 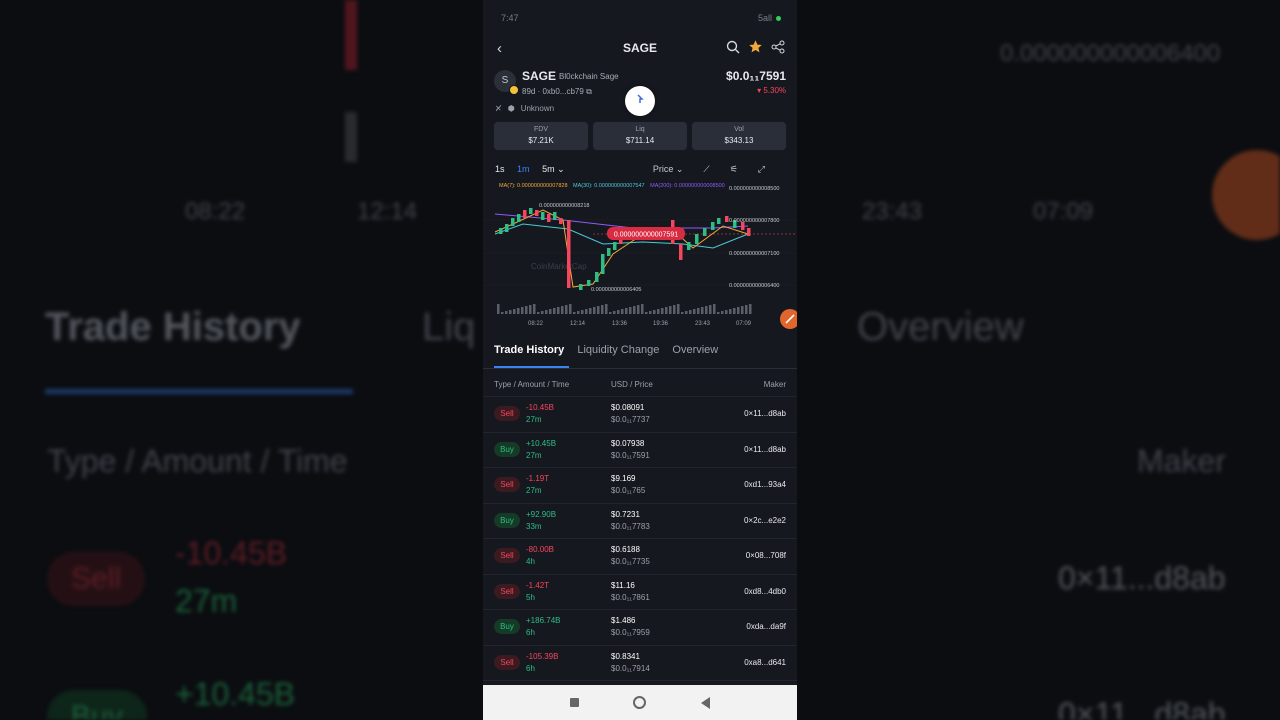 What do you see at coordinates (542, 656) in the screenshot?
I see `trade-amount: -105.39B` at bounding box center [542, 656].